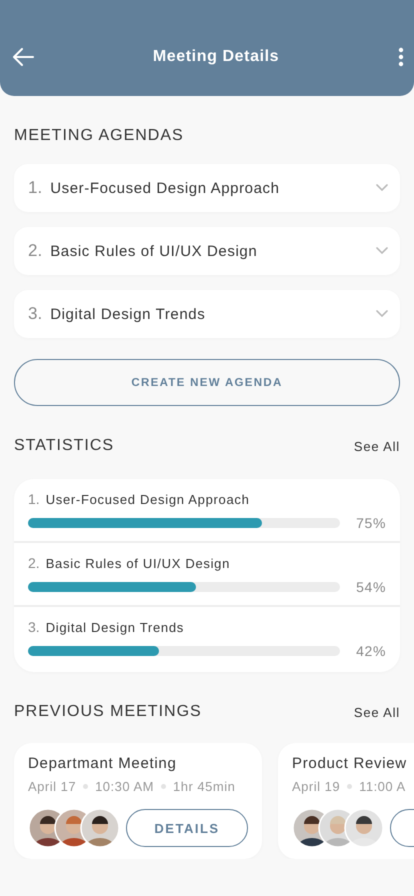  What do you see at coordinates (316, 786) in the screenshot?
I see `meeting-date: April 19` at bounding box center [316, 786].